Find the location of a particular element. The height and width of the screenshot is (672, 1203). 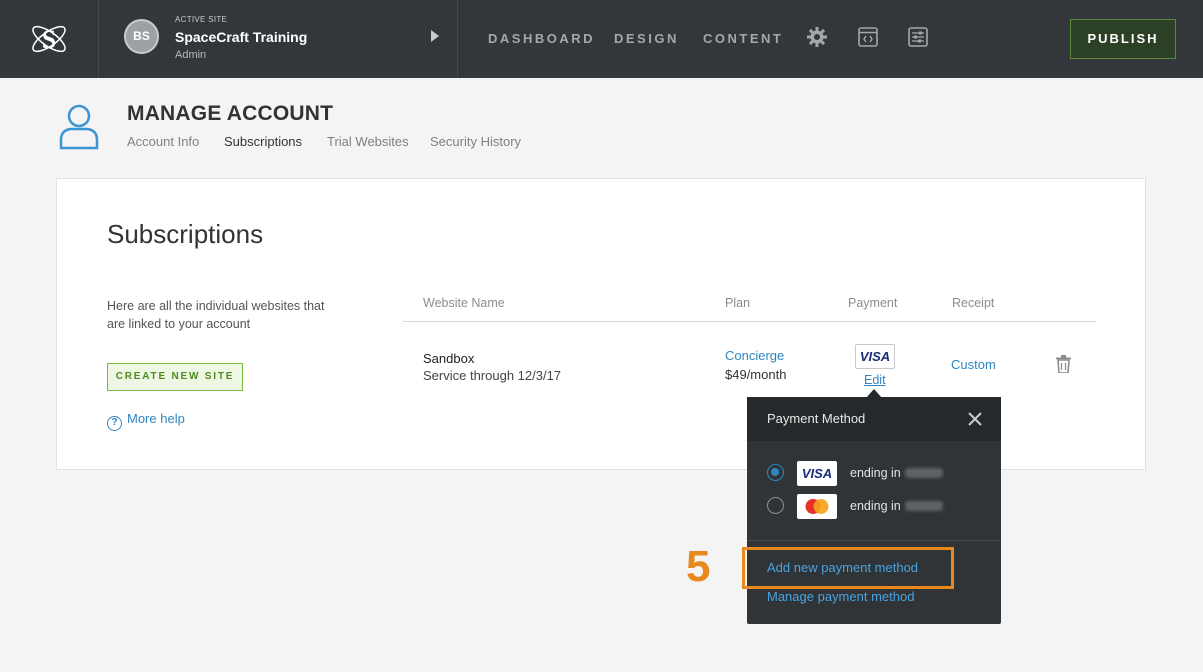

gear-icon is located at coordinates (817, 37).